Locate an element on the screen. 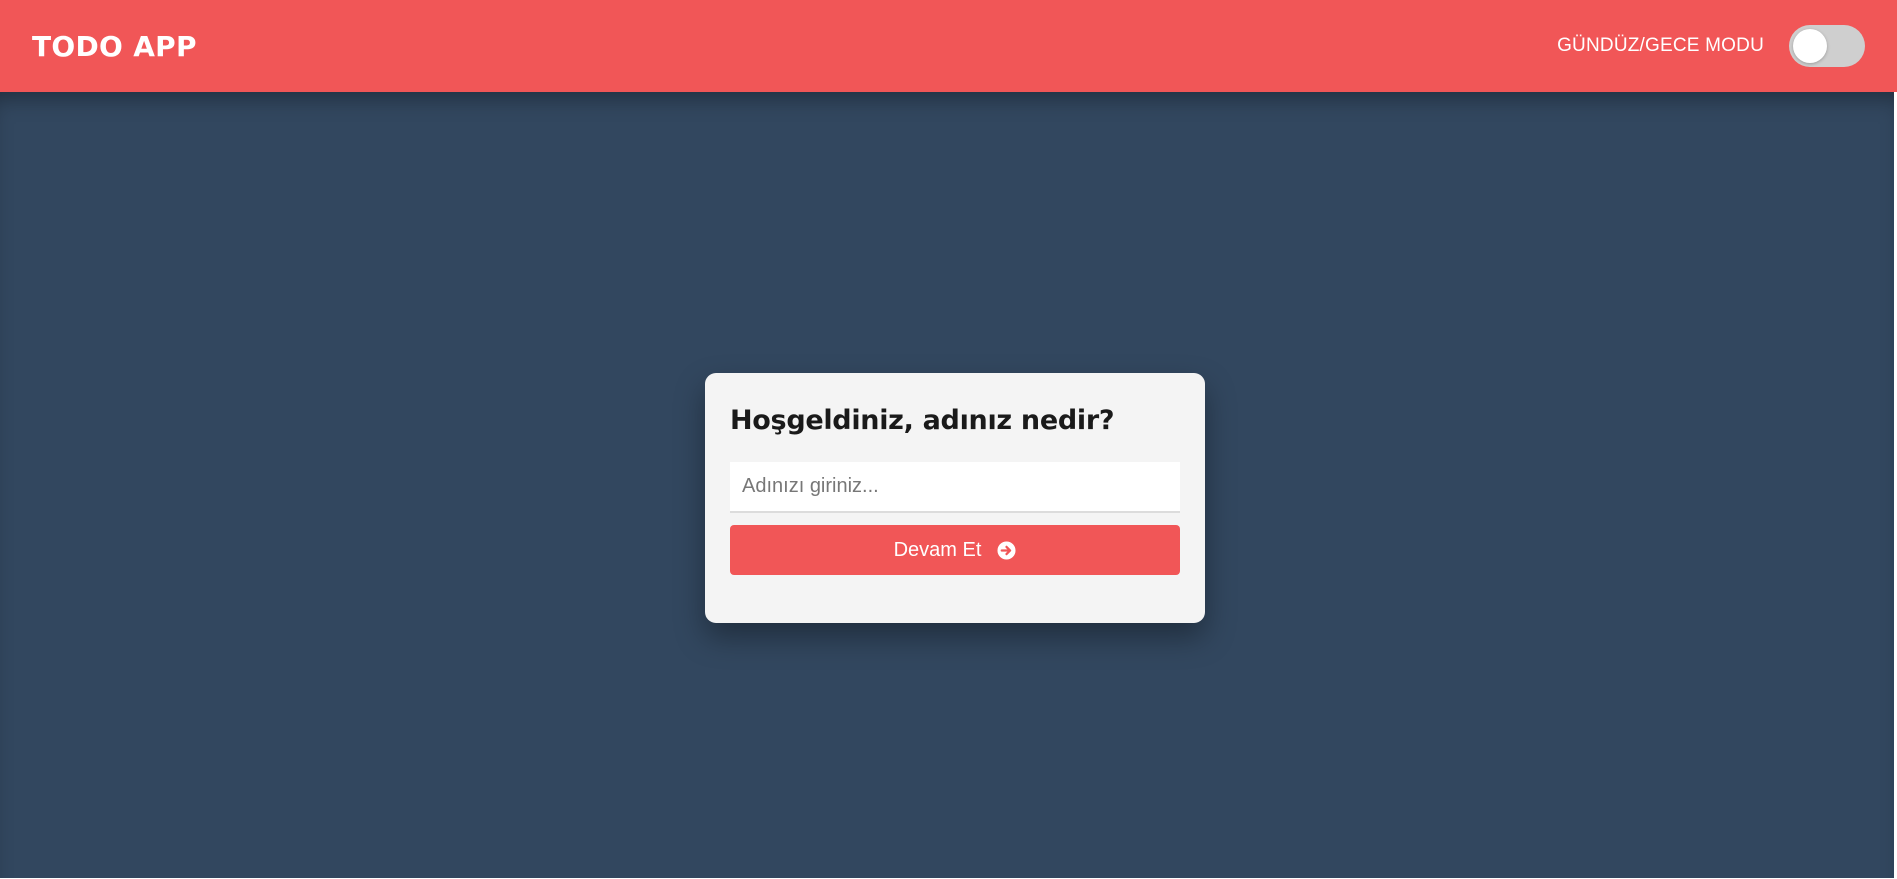  theme-mode-label: GÜNDÜZ/GECE MODU is located at coordinates (1660, 45).